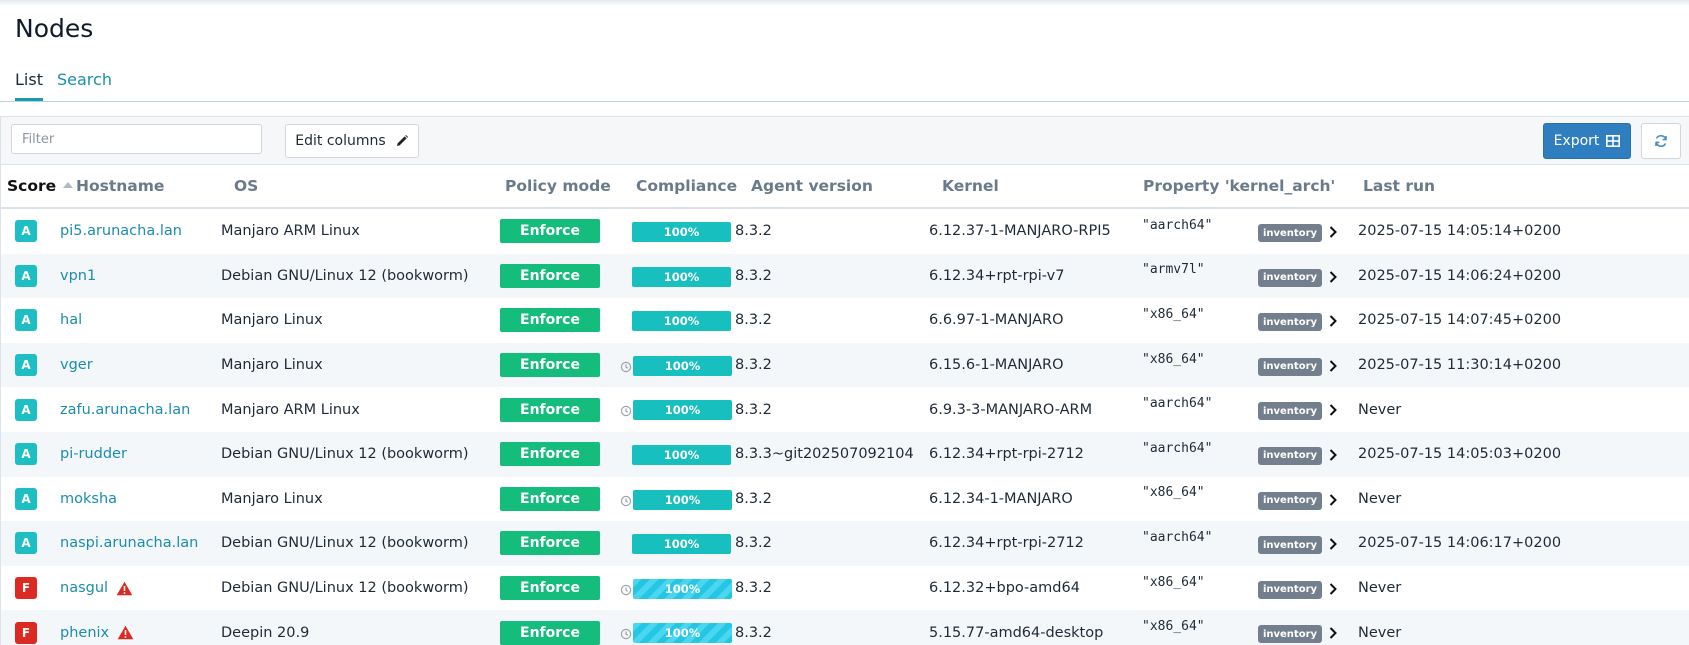 The height and width of the screenshot is (645, 1689). I want to click on tab-list: List, so click(29, 85).